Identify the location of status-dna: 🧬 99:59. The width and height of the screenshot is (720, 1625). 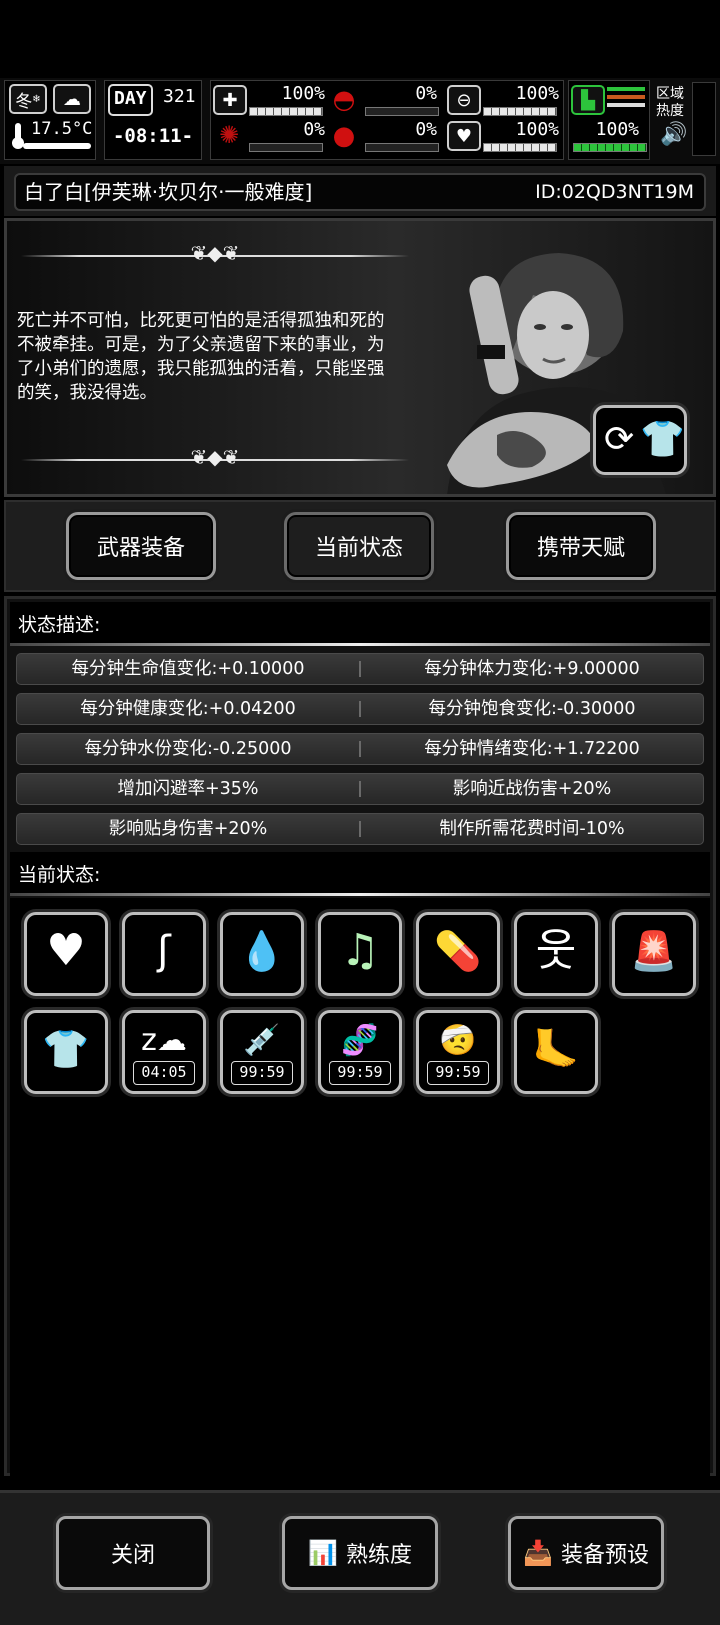
(360, 1052).